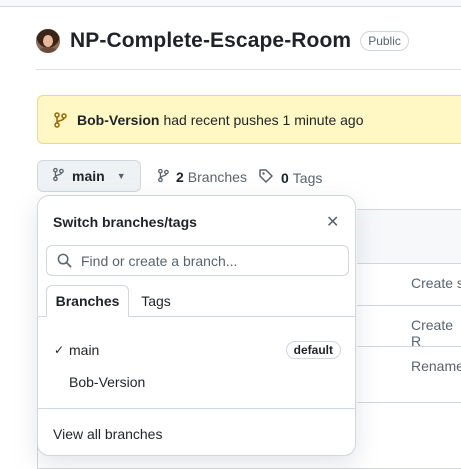 The width and height of the screenshot is (461, 469). What do you see at coordinates (64, 260) in the screenshot?
I see `search-icon` at bounding box center [64, 260].